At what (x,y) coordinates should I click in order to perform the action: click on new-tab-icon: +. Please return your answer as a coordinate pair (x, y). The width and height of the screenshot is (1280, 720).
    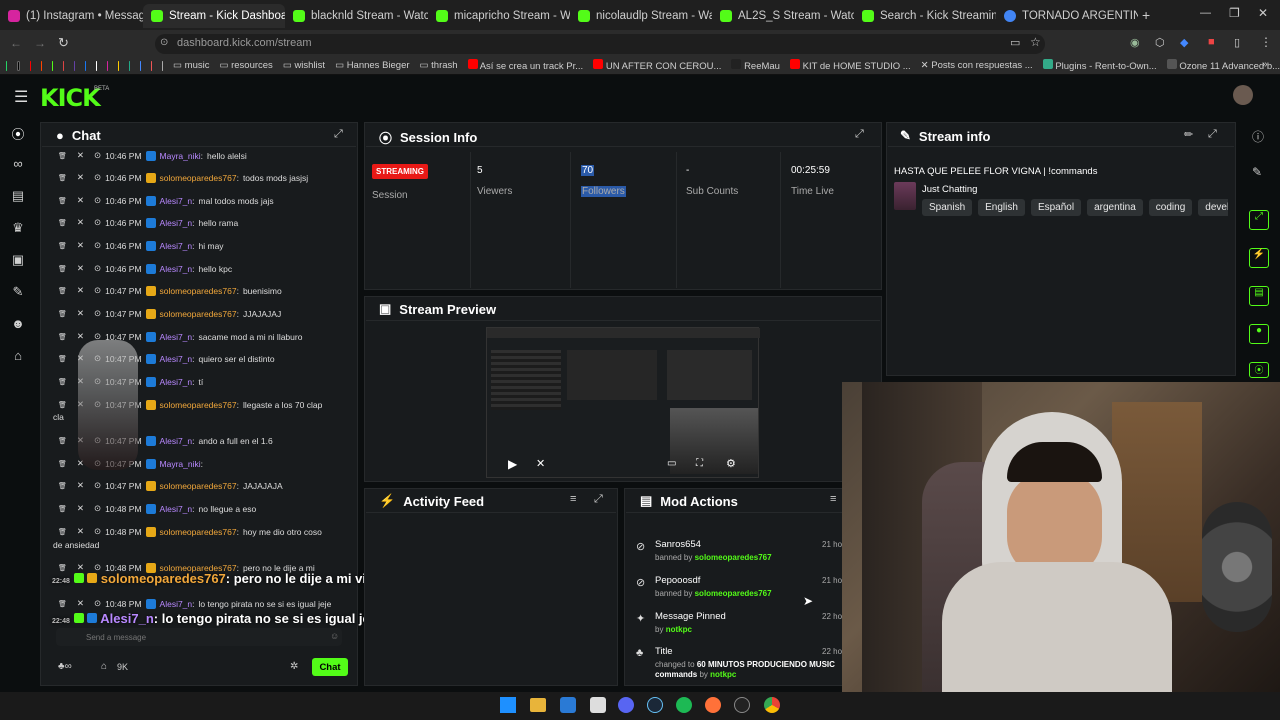
    Looking at the image, I should click on (1146, 15).